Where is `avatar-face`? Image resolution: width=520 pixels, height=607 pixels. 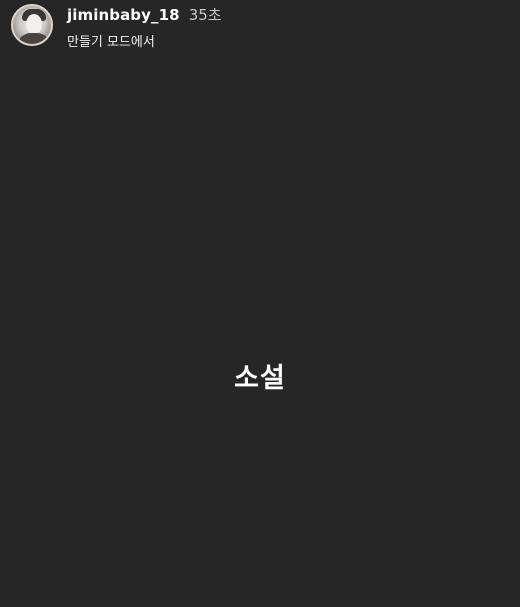 avatar-face is located at coordinates (34, 24).